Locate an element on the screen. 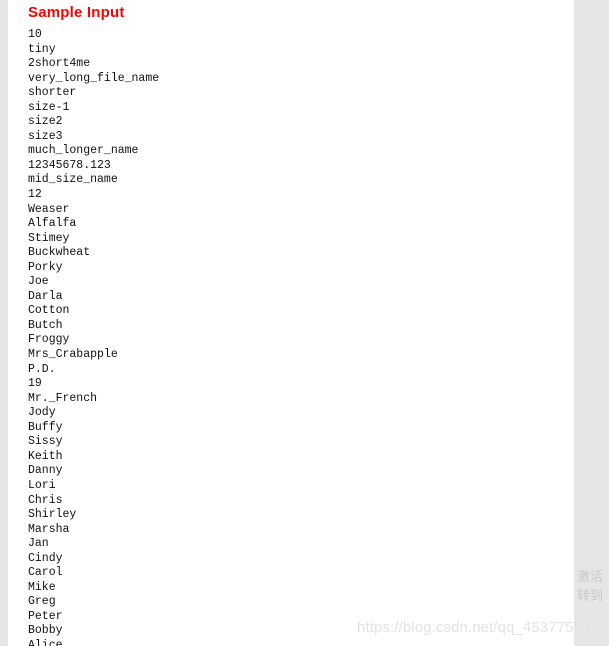 This screenshot has width=609, height=646. sample-input-line: 12 is located at coordinates (35, 195).